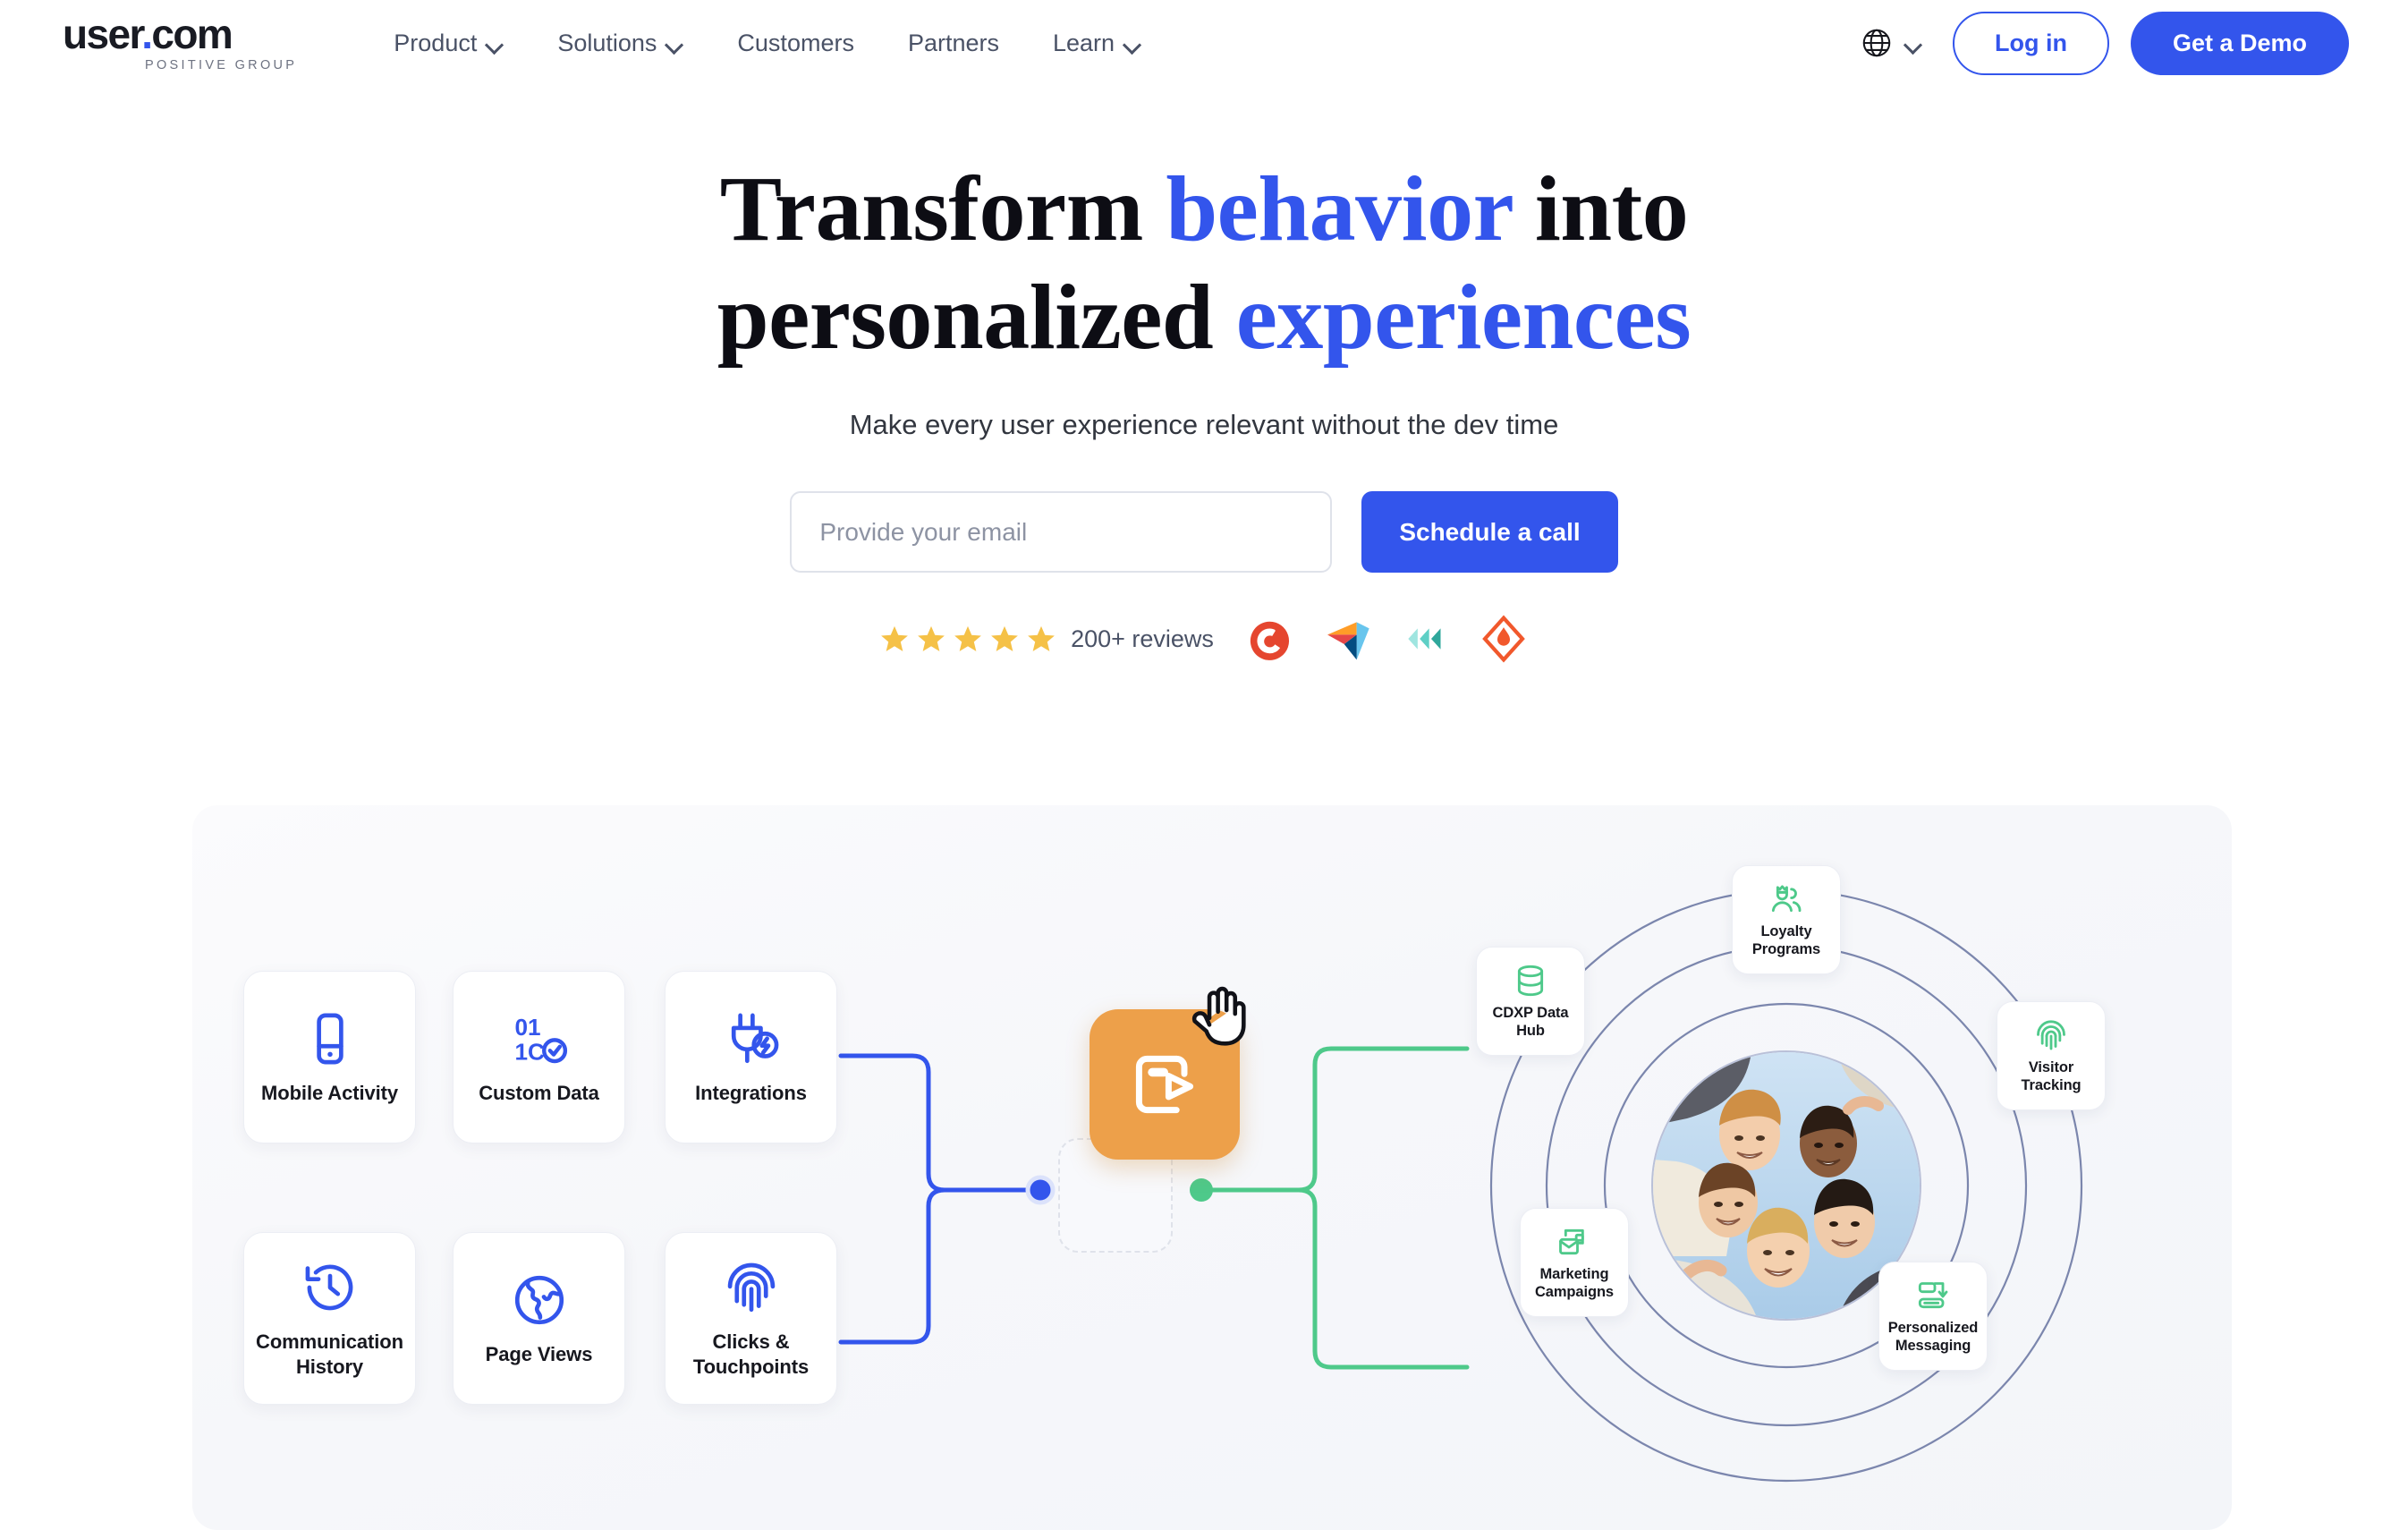 The image size is (2408, 1530). Describe the element at coordinates (330, 1319) in the screenshot. I see `source-card-communication-history: Communication History` at that location.